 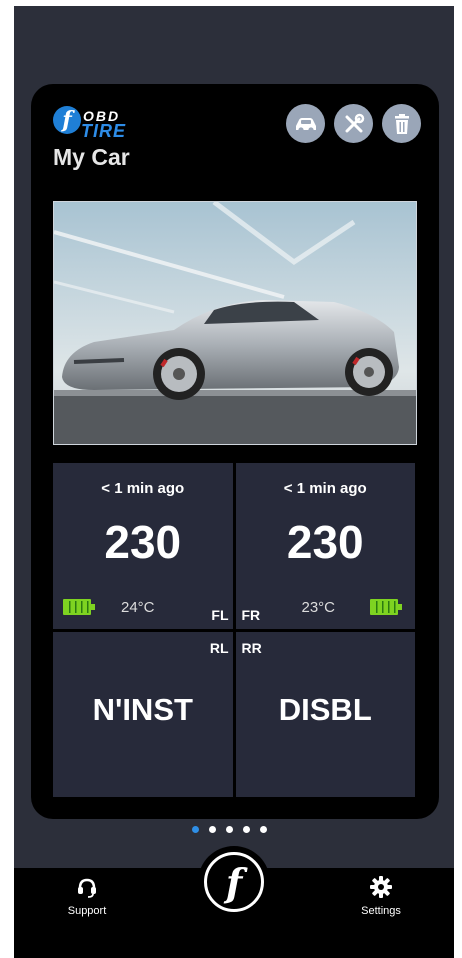 What do you see at coordinates (195, 829) in the screenshot?
I see `page-dot-active` at bounding box center [195, 829].